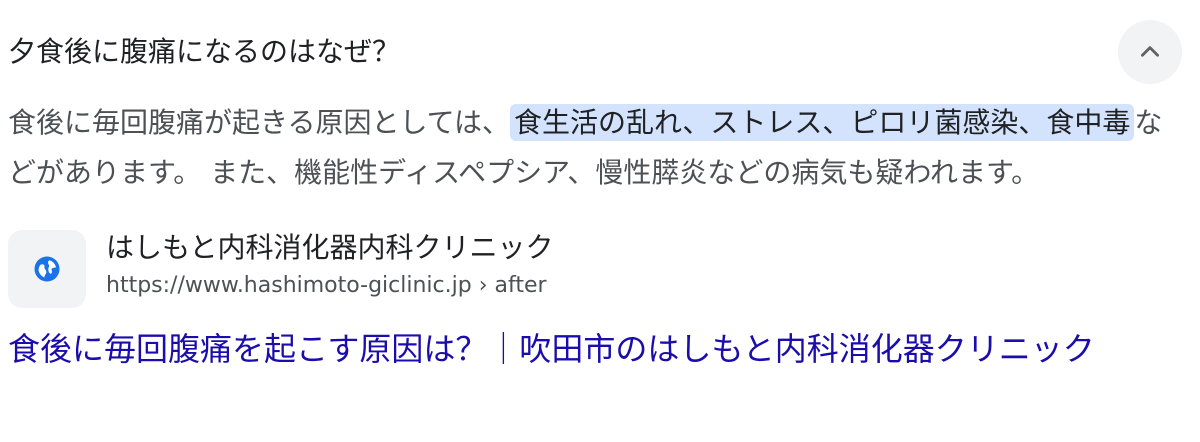  What do you see at coordinates (329, 248) in the screenshot?
I see `source-site-name: はしもと内科消化器内科クリニック` at bounding box center [329, 248].